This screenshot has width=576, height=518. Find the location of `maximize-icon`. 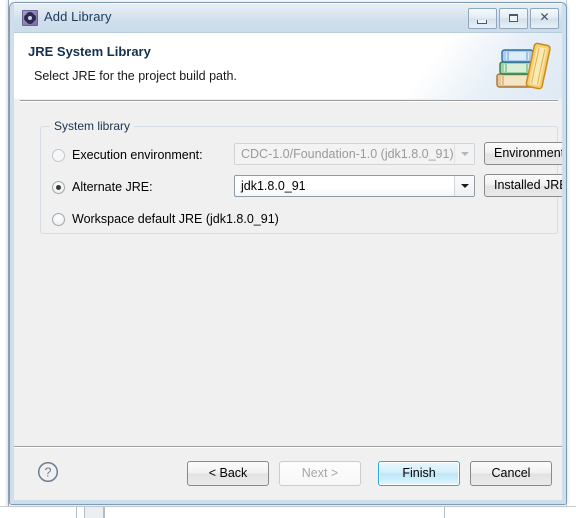

maximize-icon is located at coordinates (513, 18).